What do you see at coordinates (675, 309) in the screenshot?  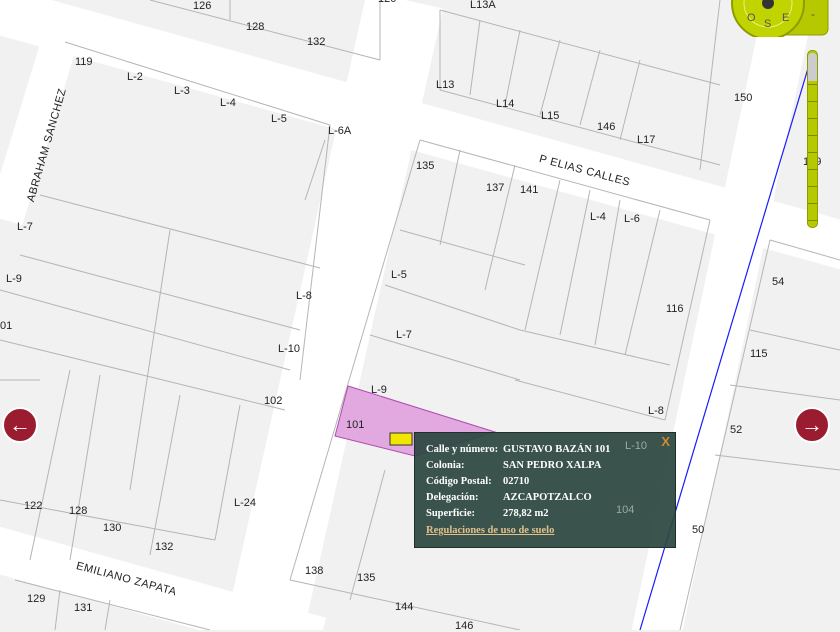 I see `lot-label: 116` at bounding box center [675, 309].